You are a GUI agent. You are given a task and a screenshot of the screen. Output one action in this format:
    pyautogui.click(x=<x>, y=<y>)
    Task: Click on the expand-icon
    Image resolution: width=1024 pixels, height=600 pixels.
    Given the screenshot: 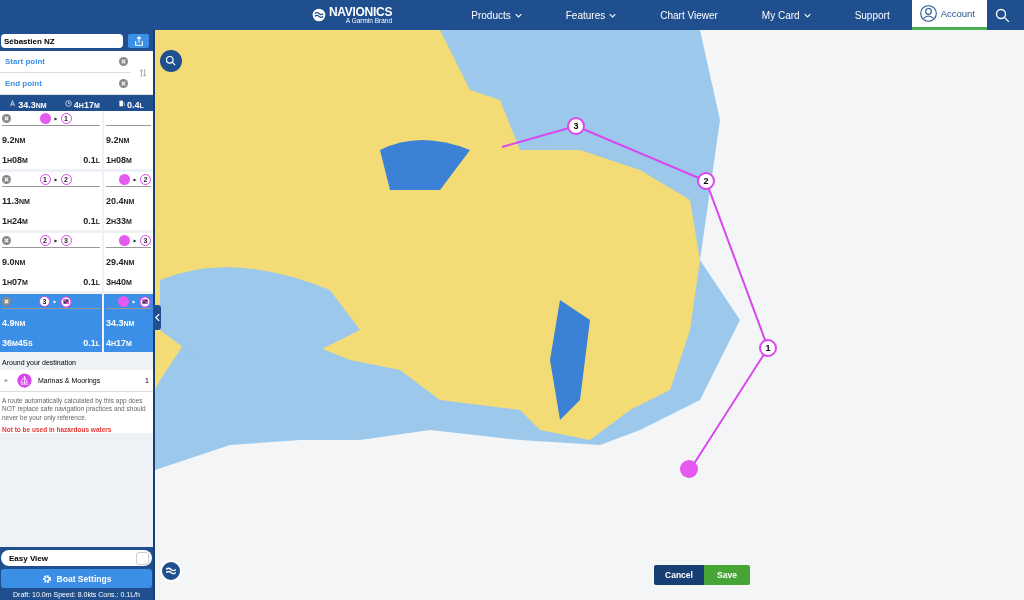 What is the action you would take?
    pyautogui.click(x=6, y=380)
    